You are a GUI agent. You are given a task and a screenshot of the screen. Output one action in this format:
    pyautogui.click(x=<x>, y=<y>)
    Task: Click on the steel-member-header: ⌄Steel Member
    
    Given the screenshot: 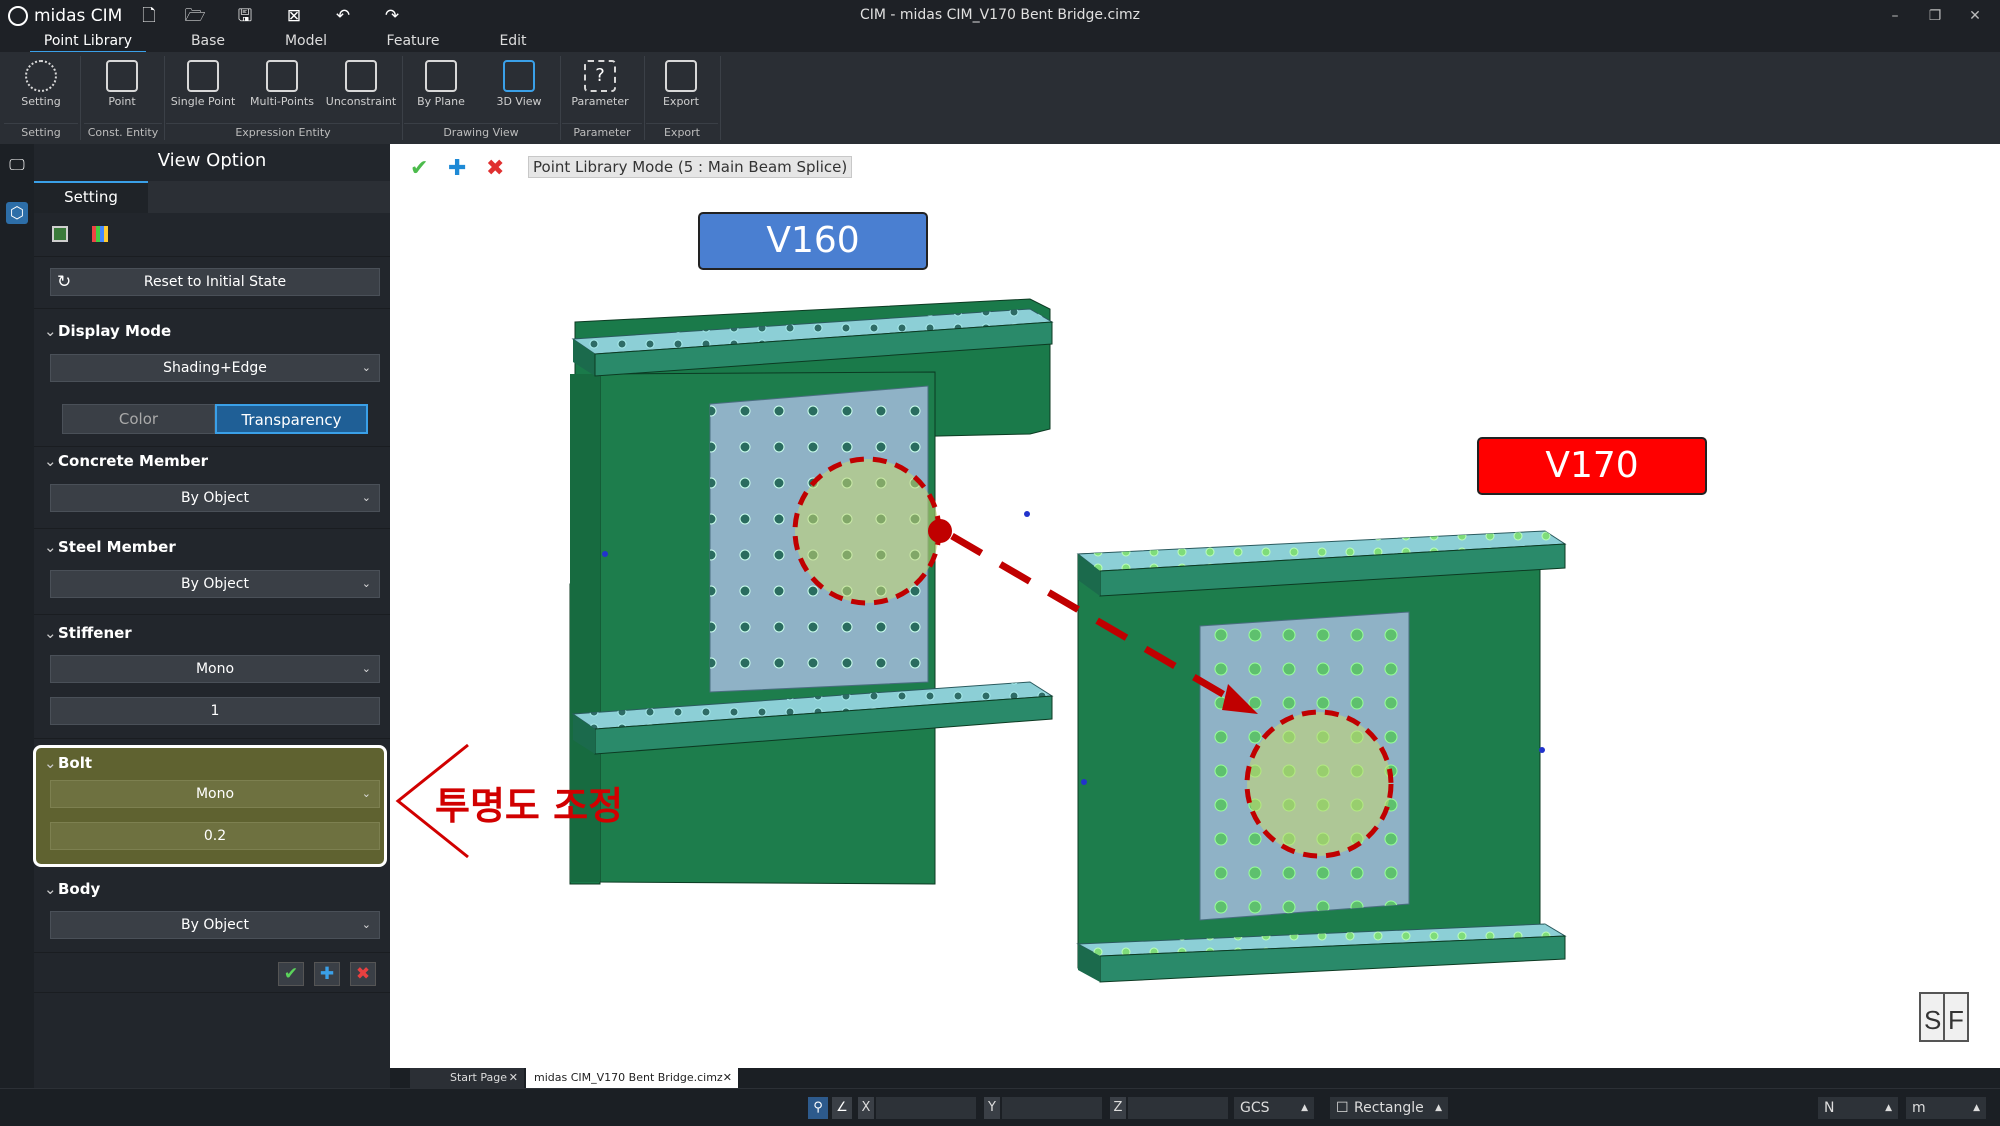 What is the action you would take?
    pyautogui.click(x=110, y=547)
    